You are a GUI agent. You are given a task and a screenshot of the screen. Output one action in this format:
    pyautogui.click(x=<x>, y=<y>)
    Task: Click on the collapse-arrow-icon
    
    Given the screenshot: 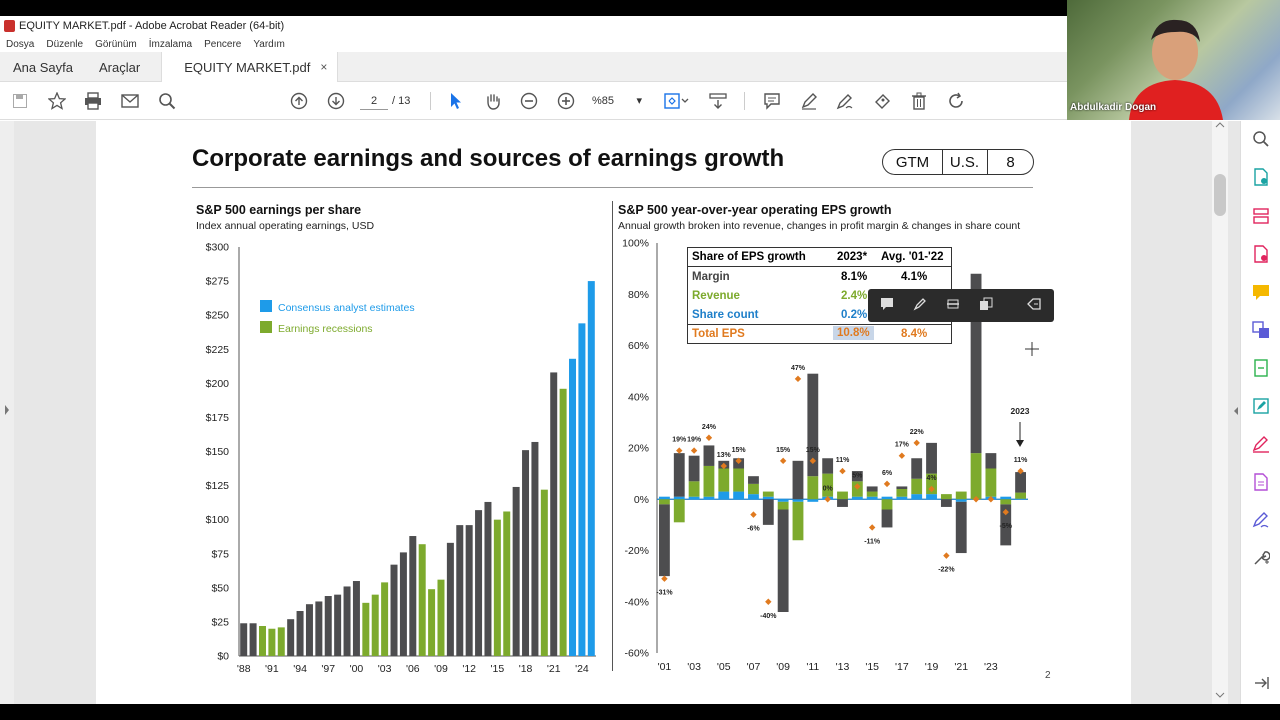 What is the action you would take?
    pyautogui.click(x=1251, y=412)
    